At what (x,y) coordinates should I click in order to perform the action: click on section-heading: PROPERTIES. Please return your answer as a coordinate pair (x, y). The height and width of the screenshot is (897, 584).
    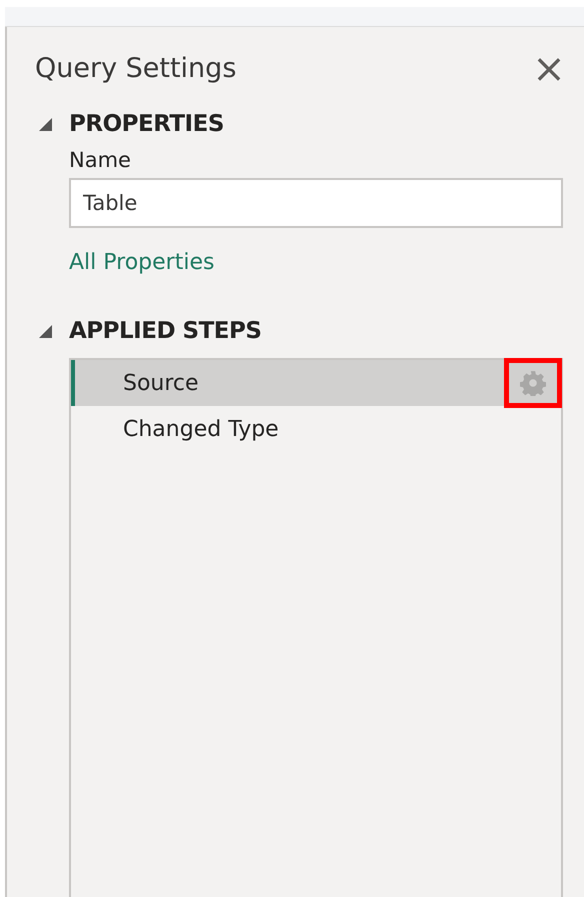
    Looking at the image, I should click on (146, 124).